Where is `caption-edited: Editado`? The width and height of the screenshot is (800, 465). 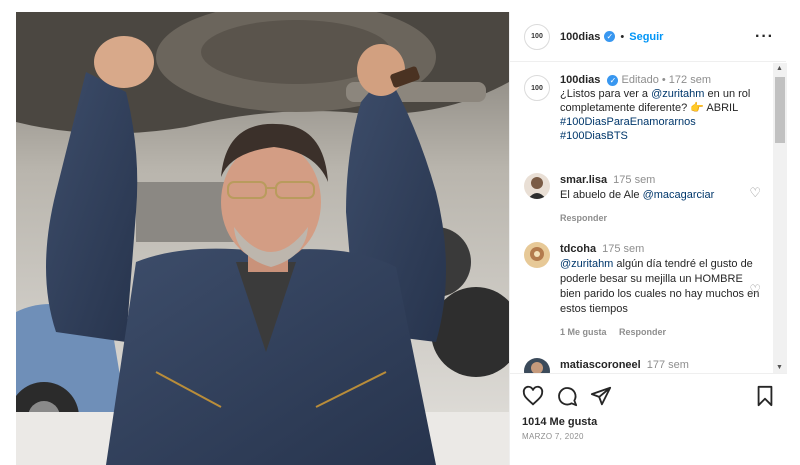
caption-edited: Editado is located at coordinates (640, 80).